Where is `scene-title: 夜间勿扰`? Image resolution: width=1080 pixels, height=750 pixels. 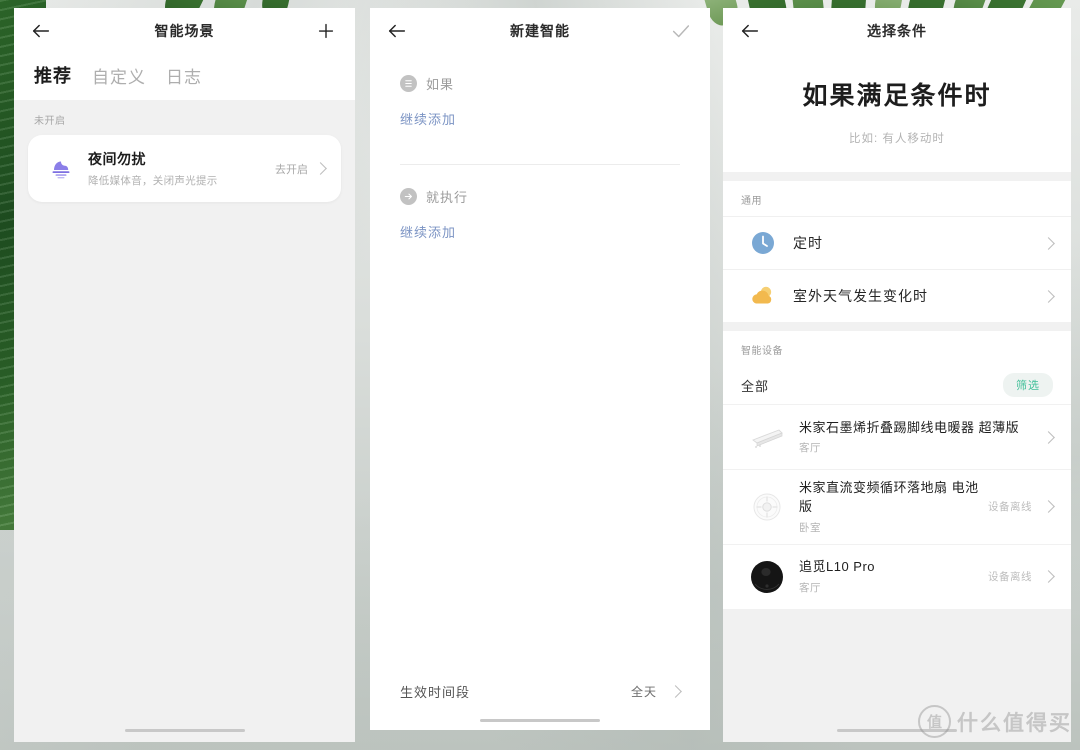
scene-title: 夜间勿扰 is located at coordinates (117, 159).